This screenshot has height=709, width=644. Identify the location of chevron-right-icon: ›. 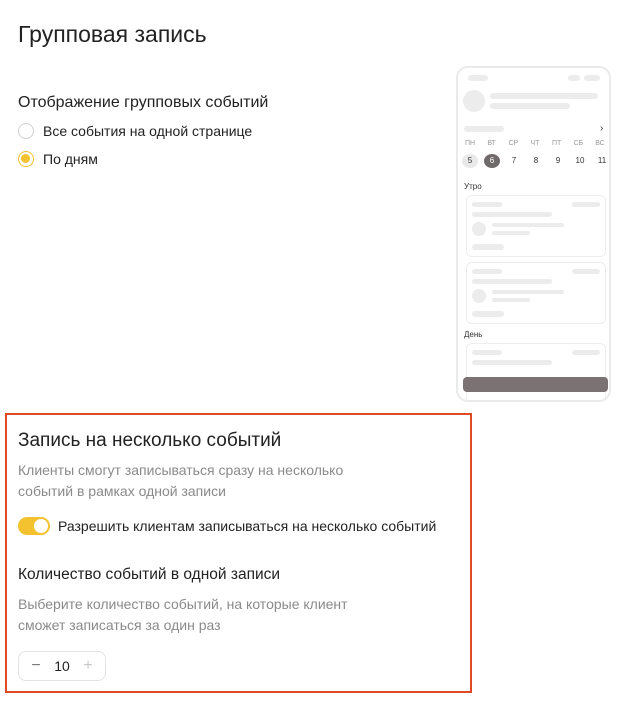
(602, 128).